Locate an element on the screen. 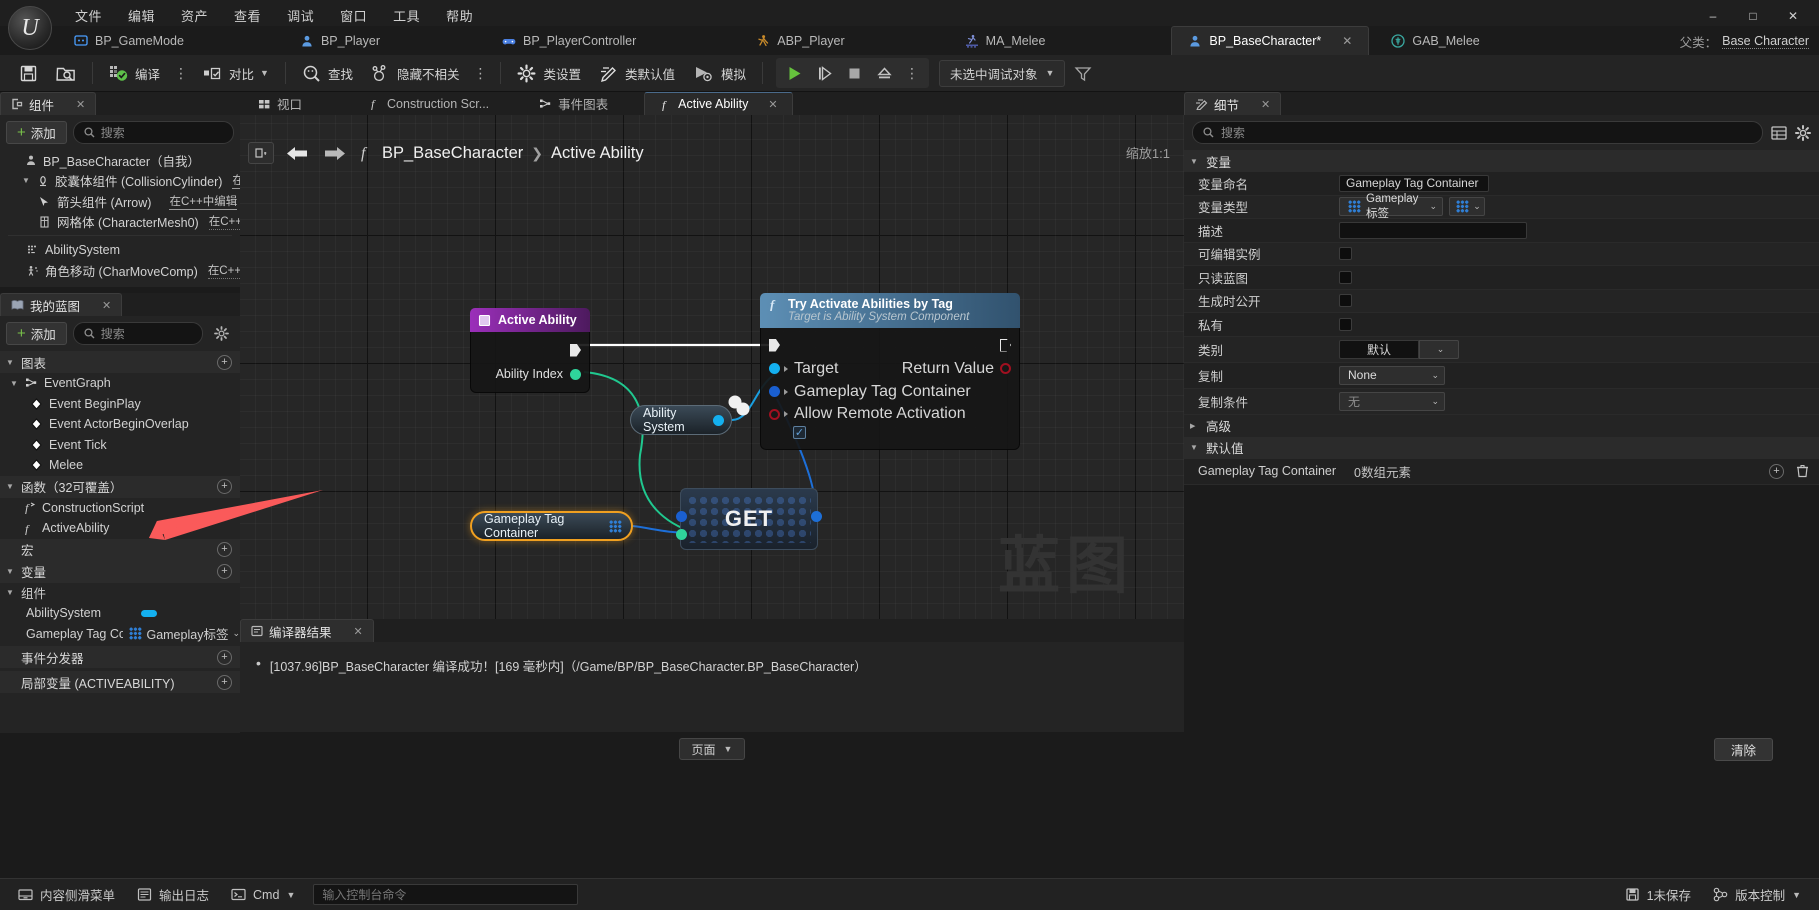 This screenshot has width=1819, height=910. stop-button is located at coordinates (854, 73).